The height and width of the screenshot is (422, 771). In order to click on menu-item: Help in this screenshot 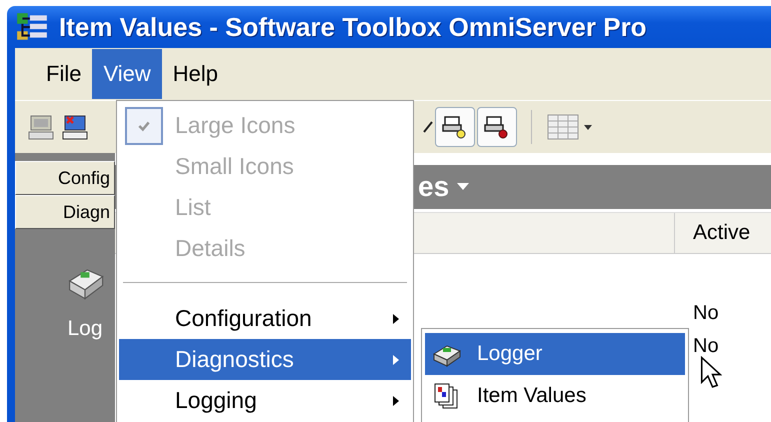, I will do `click(195, 74)`.